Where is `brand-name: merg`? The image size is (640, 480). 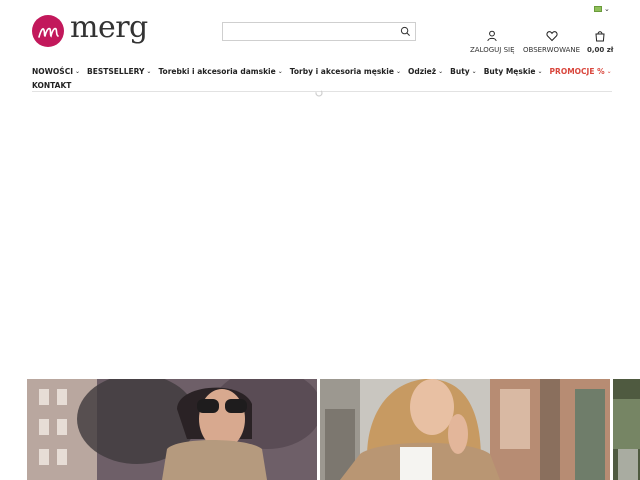 brand-name: merg is located at coordinates (109, 27).